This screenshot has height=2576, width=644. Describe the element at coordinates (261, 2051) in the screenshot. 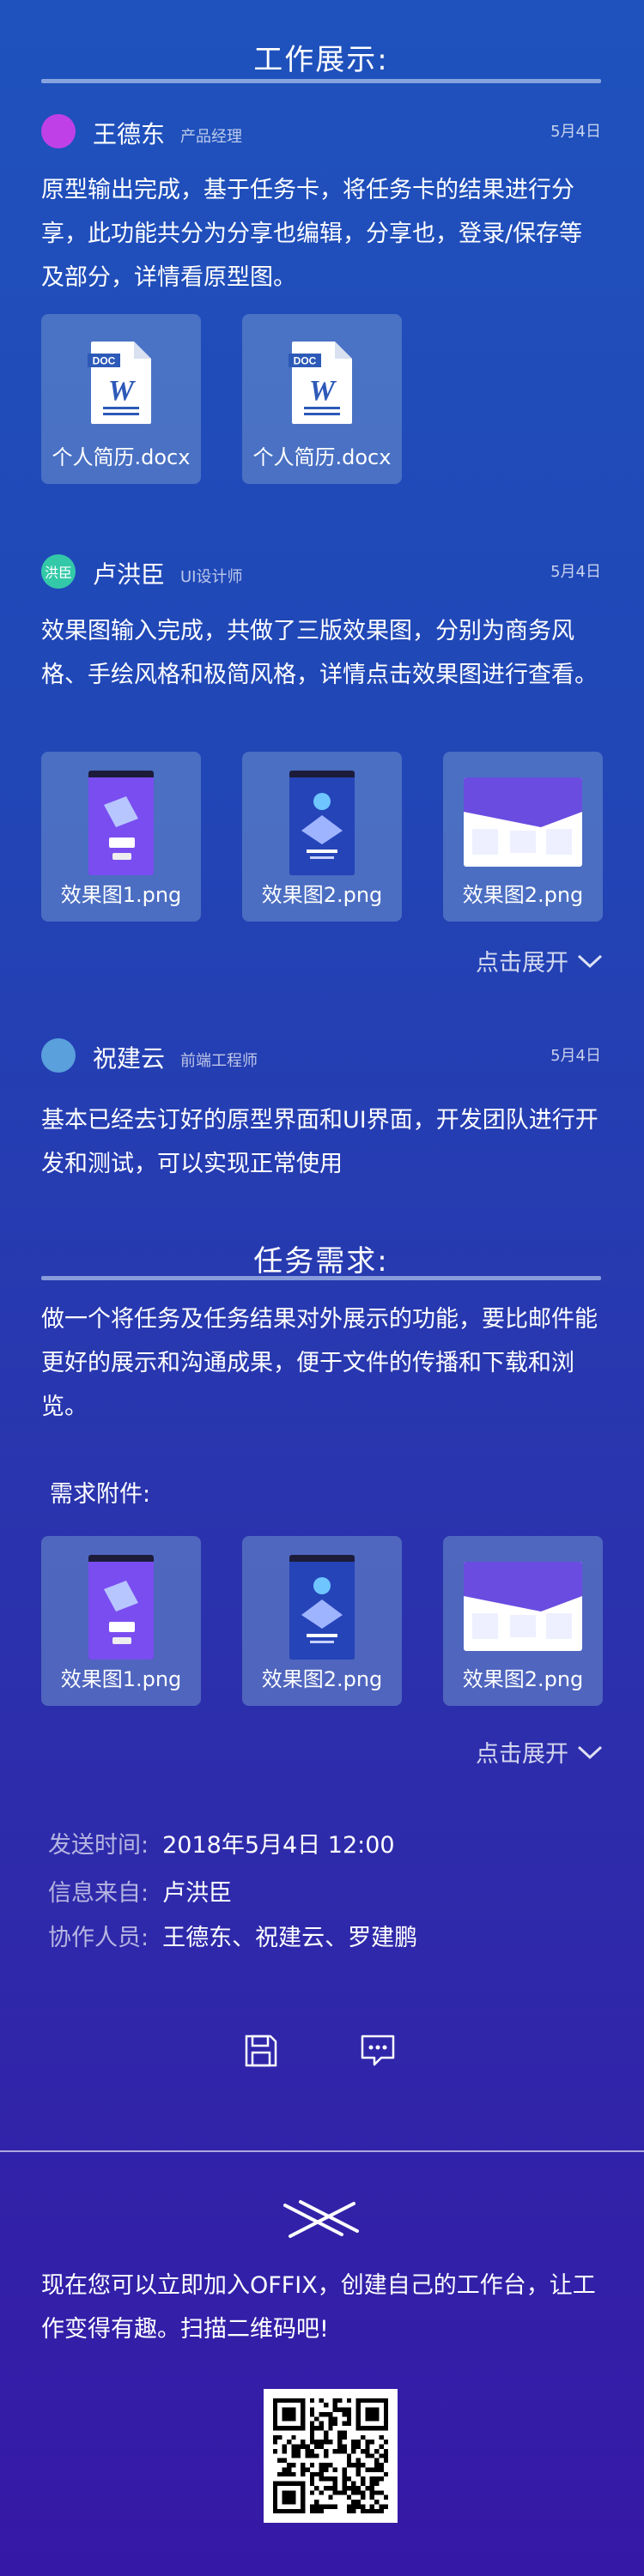

I see `save-icon` at that location.